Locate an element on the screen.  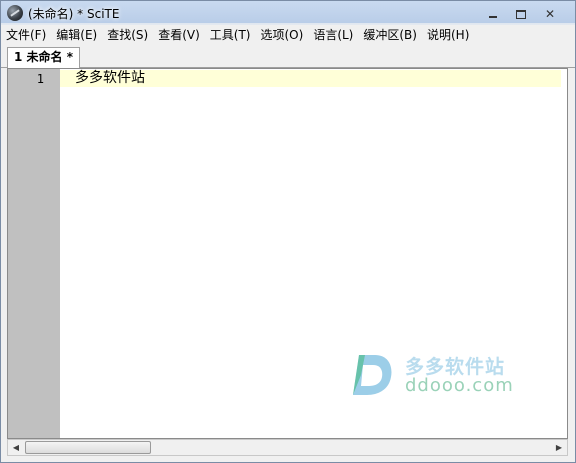
horizontal-scrollbar: ◀ ▶ is located at coordinates (287, 447).